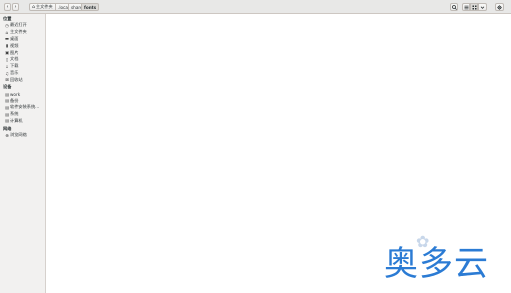 The width and height of the screenshot is (511, 293). I want to click on sidebar-item-home: ⌂ 主文件夹, so click(16, 32).